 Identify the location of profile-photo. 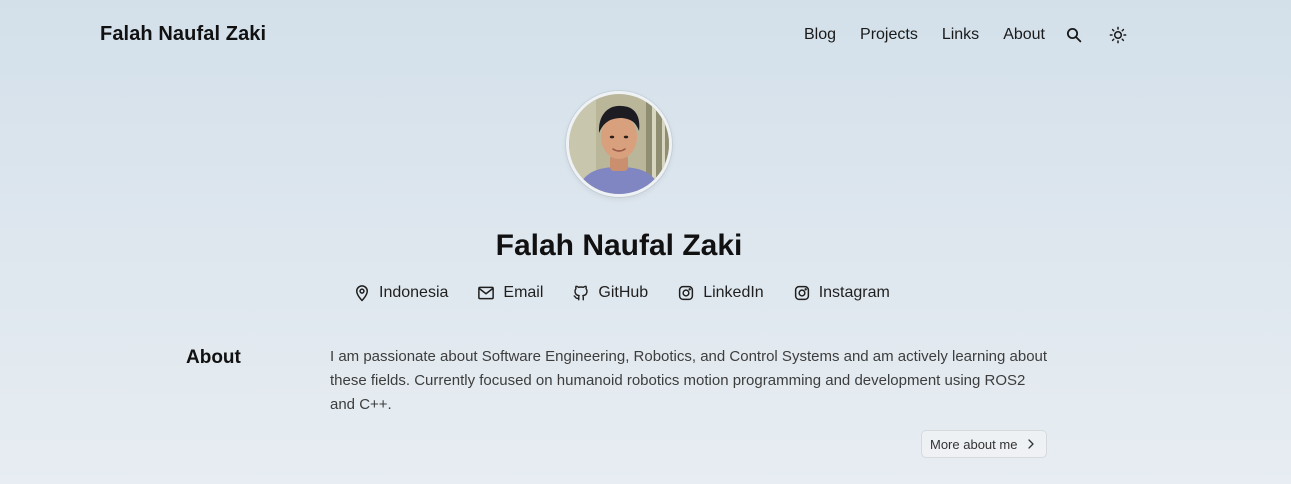
(619, 144).